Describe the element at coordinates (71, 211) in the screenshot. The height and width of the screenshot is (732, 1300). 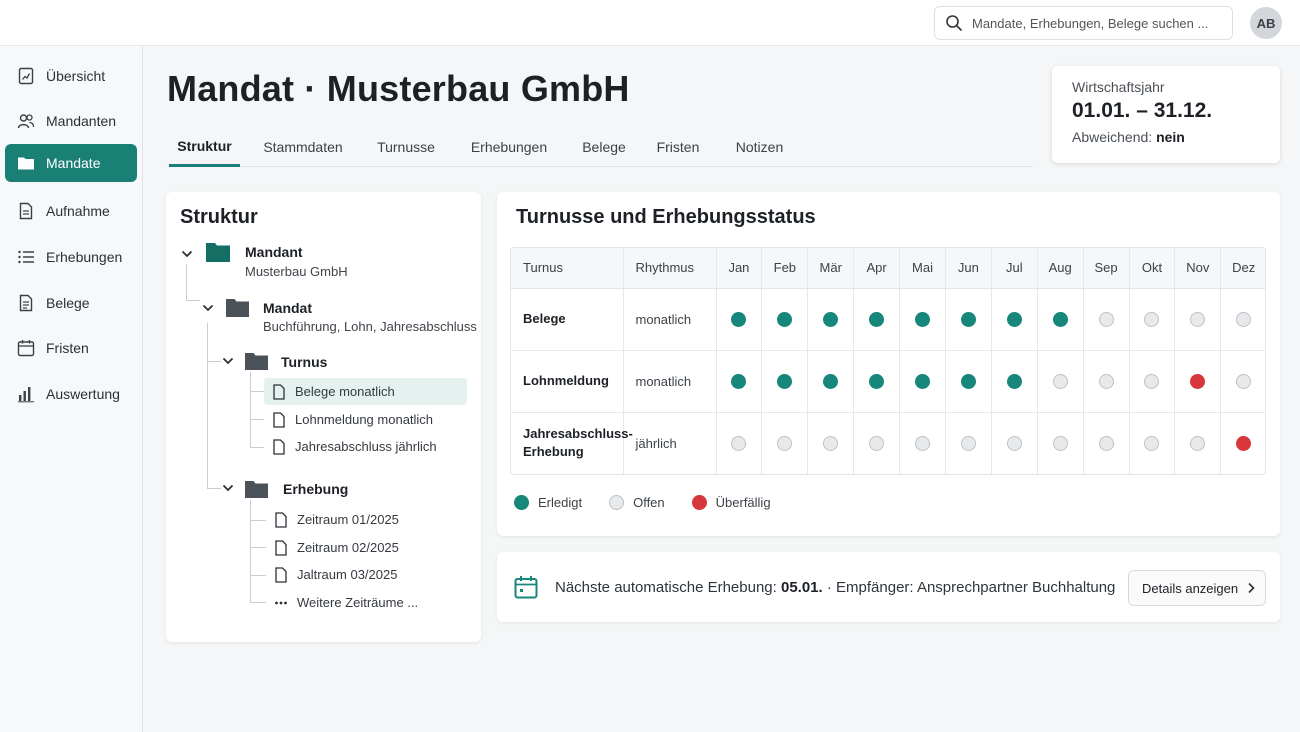
I see `sidebar-item-aufnahme: Aufnahme` at that location.